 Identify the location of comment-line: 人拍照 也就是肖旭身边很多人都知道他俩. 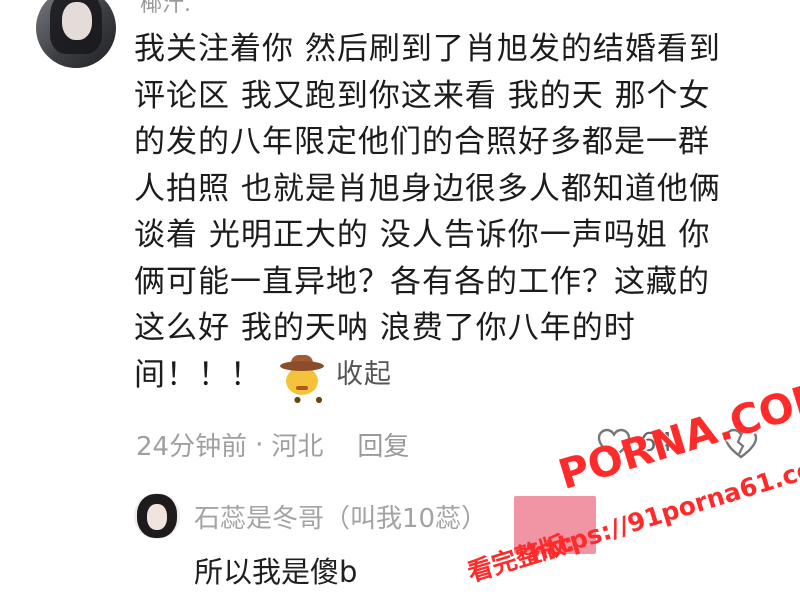
(427, 188).